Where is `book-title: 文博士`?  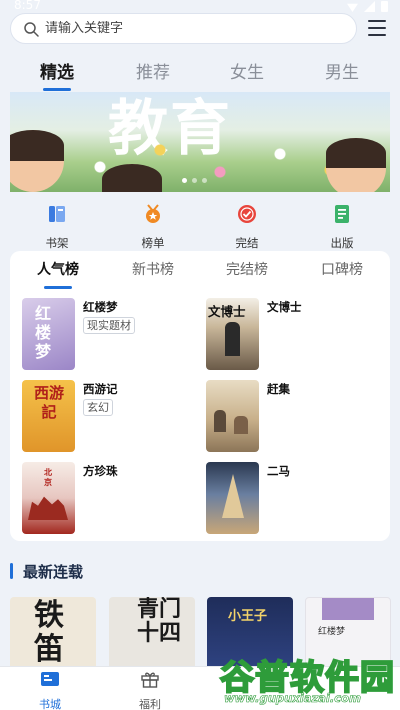 book-title: 文博士 is located at coordinates (284, 307).